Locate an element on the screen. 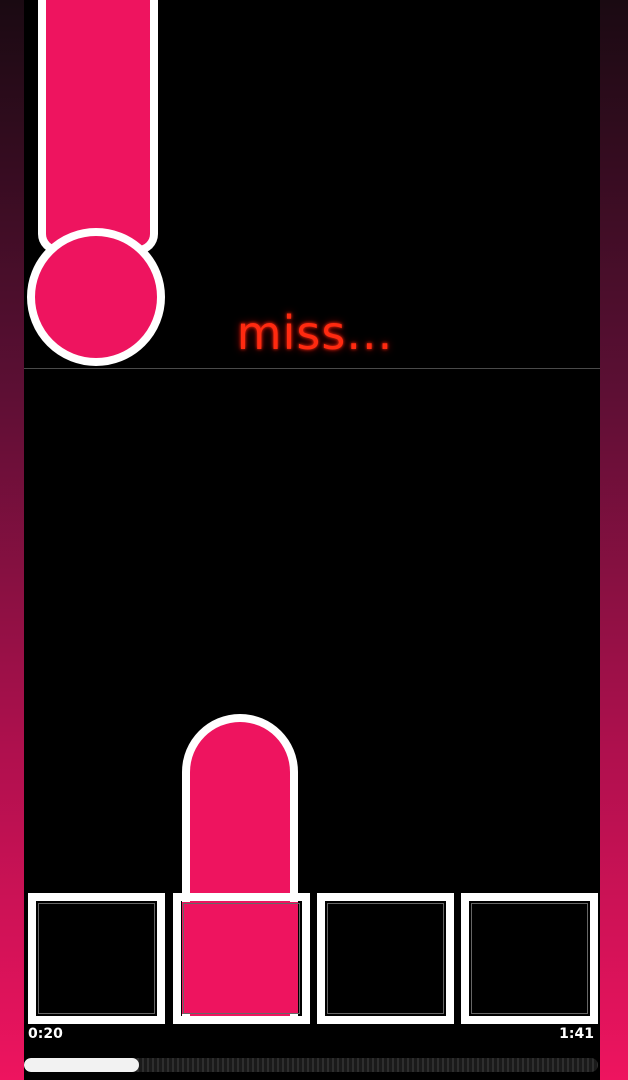  total-time: 1:41 is located at coordinates (576, 1034).